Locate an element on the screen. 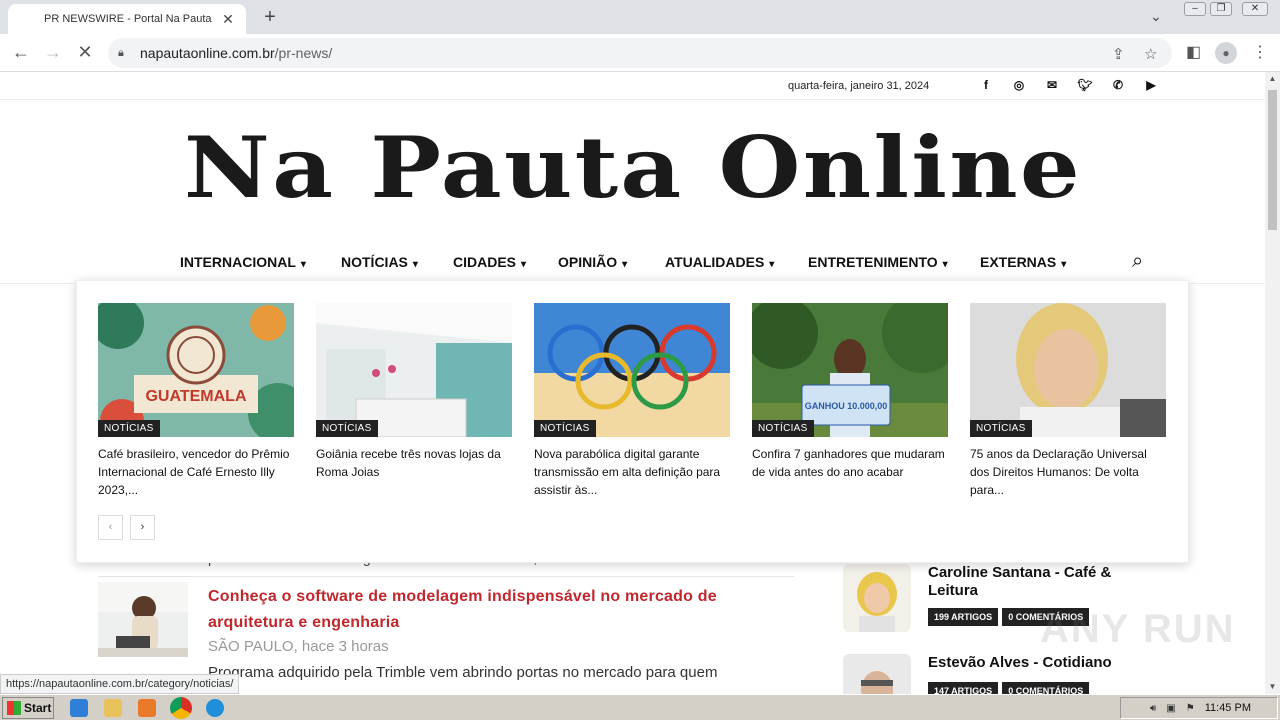 The width and height of the screenshot is (1280, 720). site-logo: Na Pauta Online is located at coordinates (632, 167).